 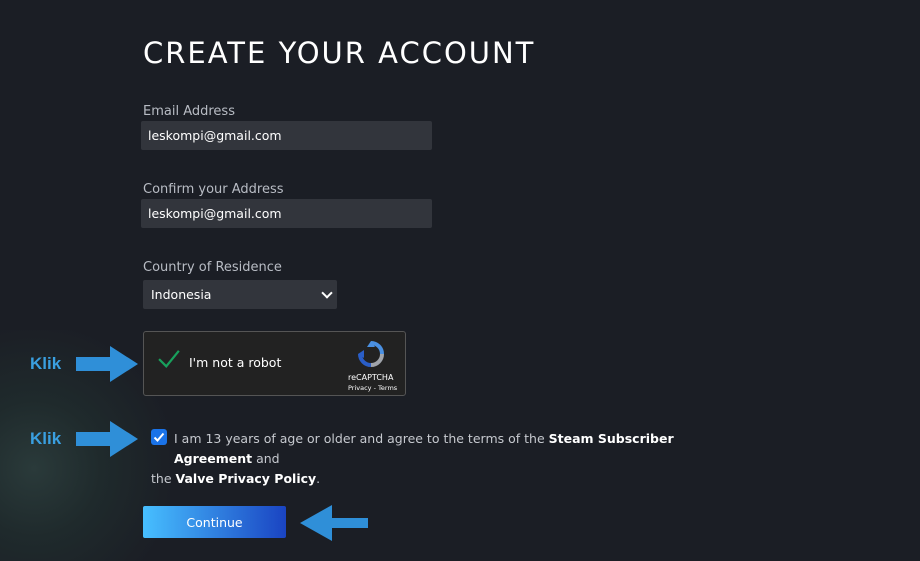 What do you see at coordinates (266, 458) in the screenshot?
I see `agreement-text-part-2: and` at bounding box center [266, 458].